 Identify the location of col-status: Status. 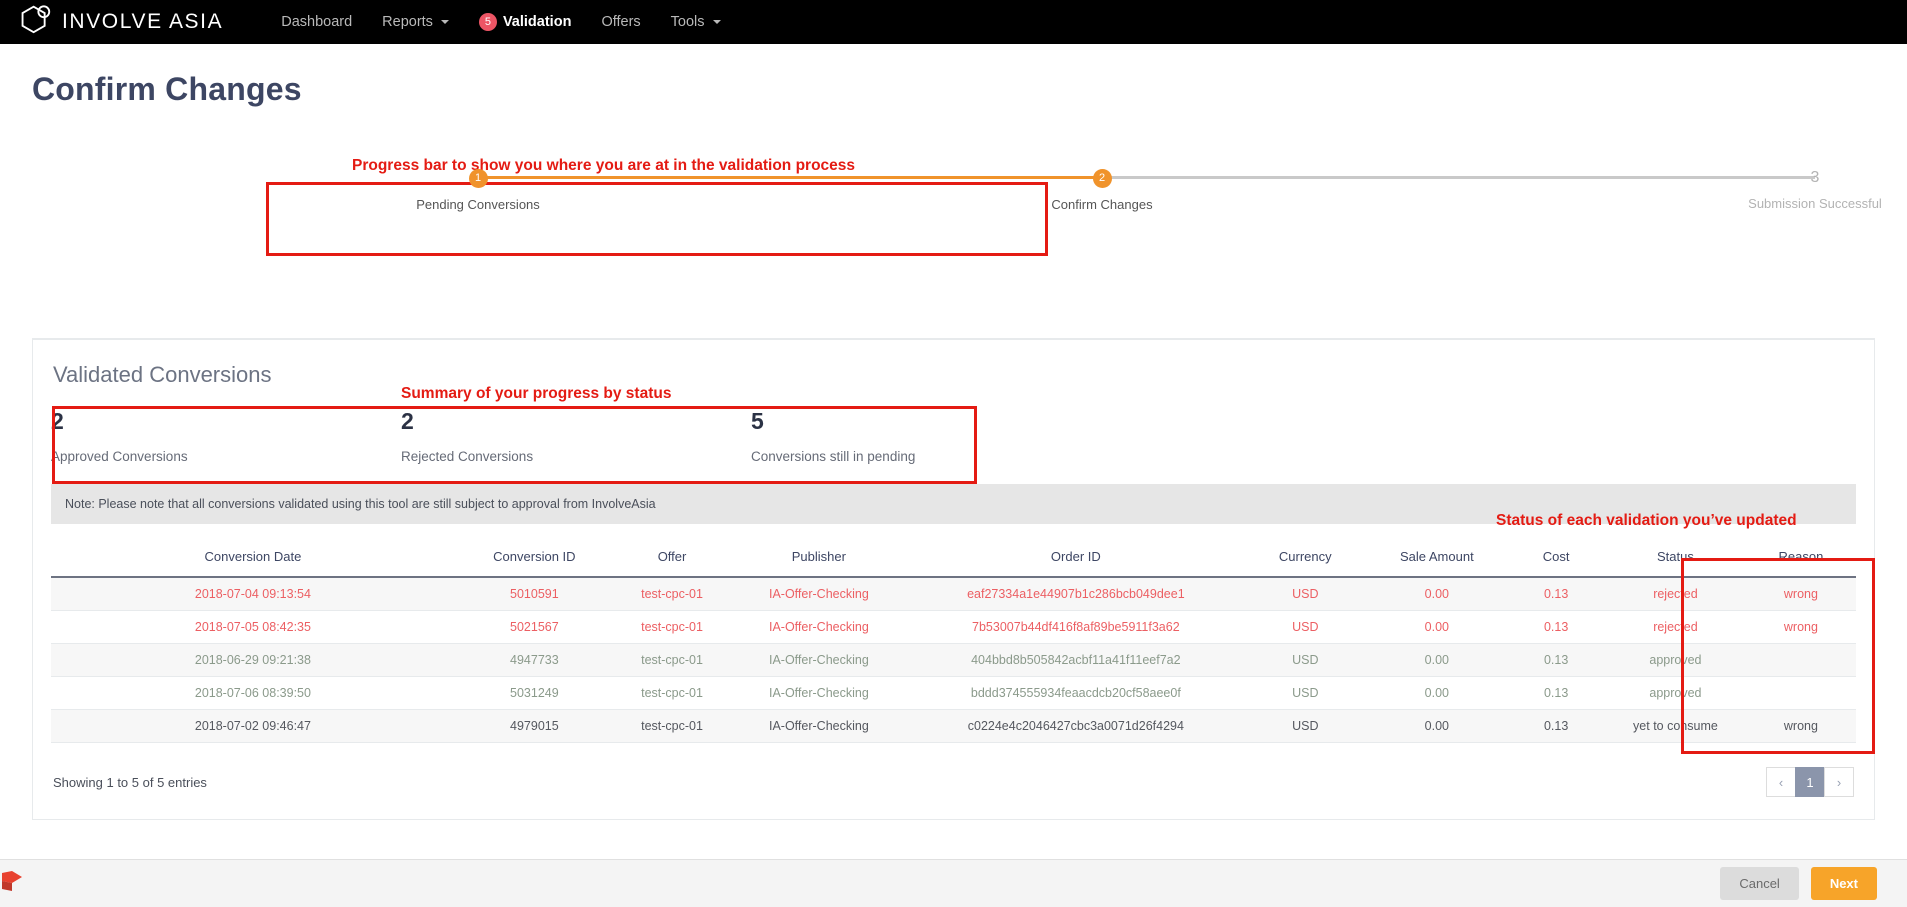
(1675, 560).